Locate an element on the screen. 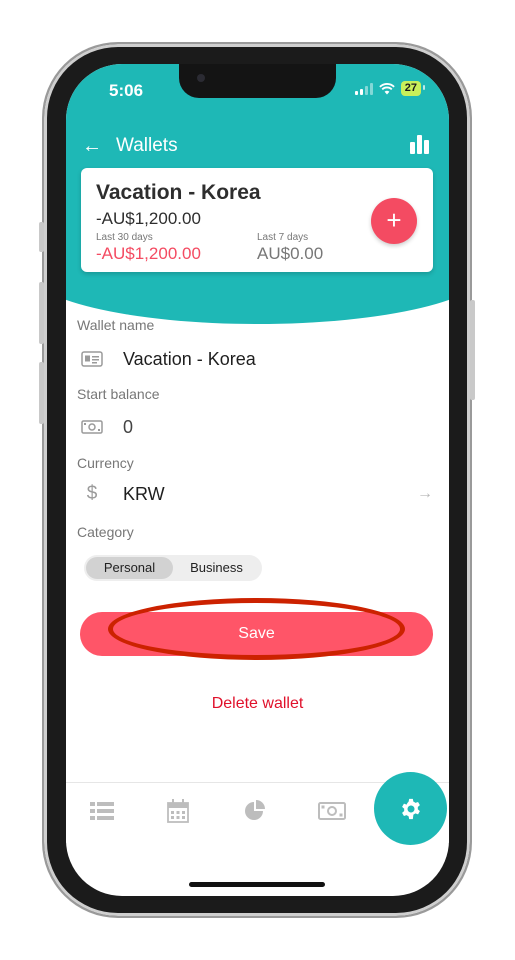 The image size is (515, 960). category-label: Category is located at coordinates (105, 532).